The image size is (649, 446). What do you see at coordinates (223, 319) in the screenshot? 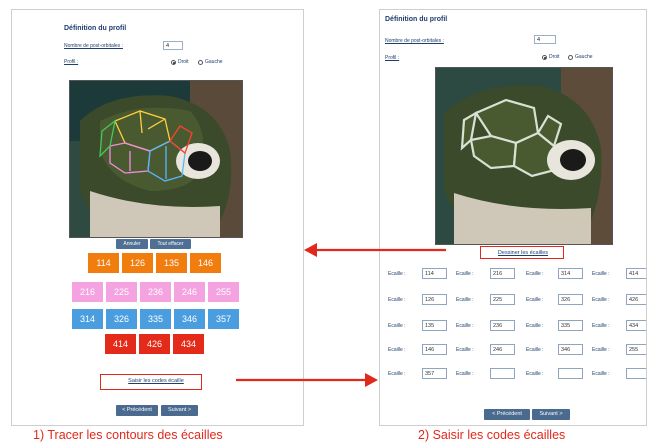
I see `scale-code-tile: 357` at bounding box center [223, 319].